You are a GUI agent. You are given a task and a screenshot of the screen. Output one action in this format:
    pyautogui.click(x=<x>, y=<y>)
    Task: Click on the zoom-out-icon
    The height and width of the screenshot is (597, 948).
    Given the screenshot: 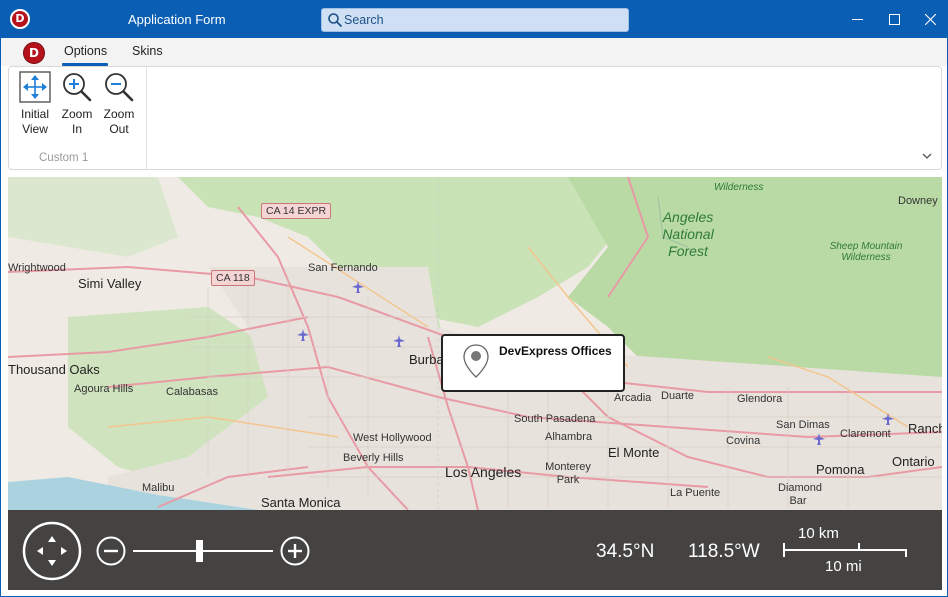 What is the action you would take?
    pyautogui.click(x=119, y=87)
    